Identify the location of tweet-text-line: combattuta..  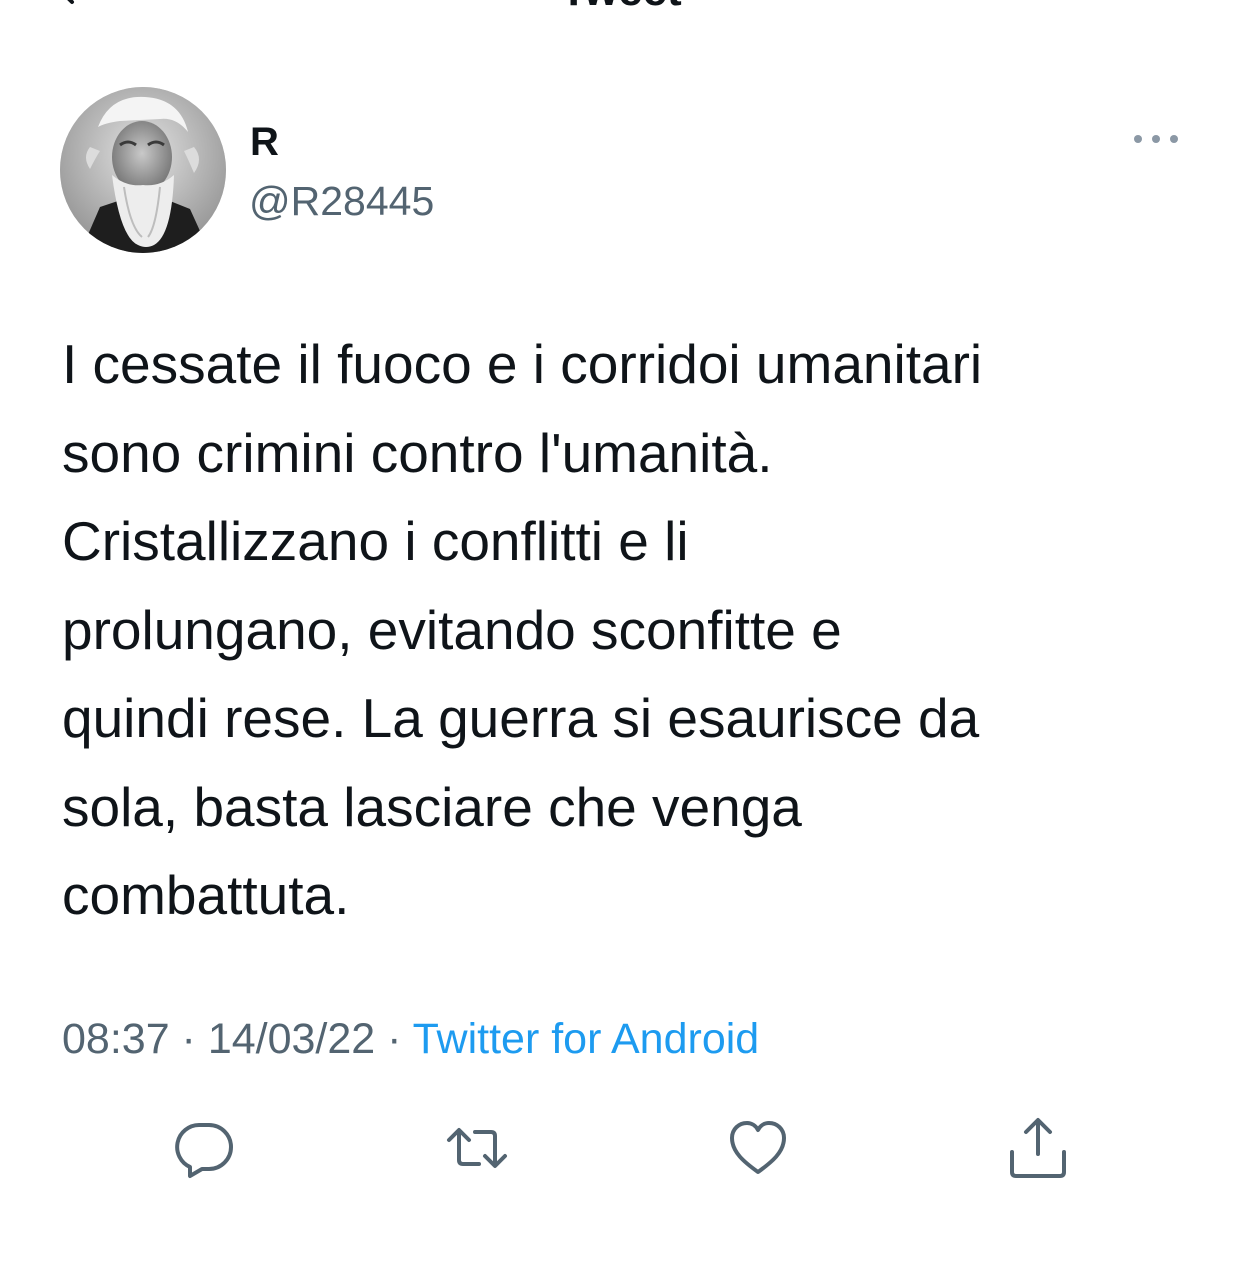
(206, 895).